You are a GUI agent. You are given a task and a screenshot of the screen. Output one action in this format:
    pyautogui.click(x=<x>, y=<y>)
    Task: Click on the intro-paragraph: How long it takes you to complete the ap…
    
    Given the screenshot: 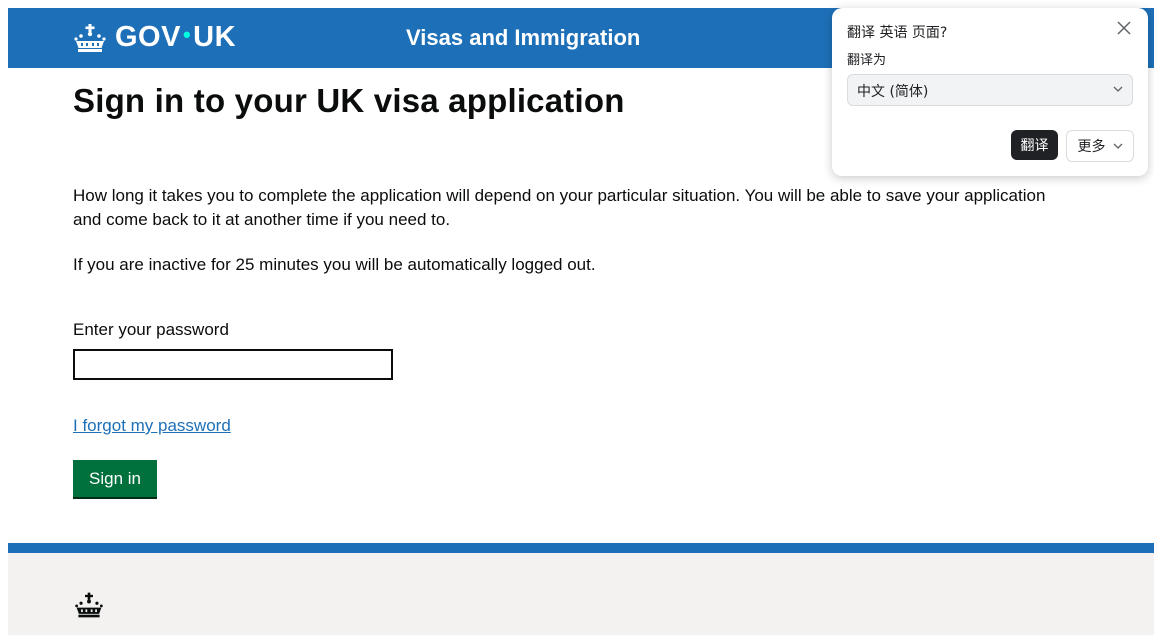 What is the action you would take?
    pyautogui.click(x=559, y=207)
    